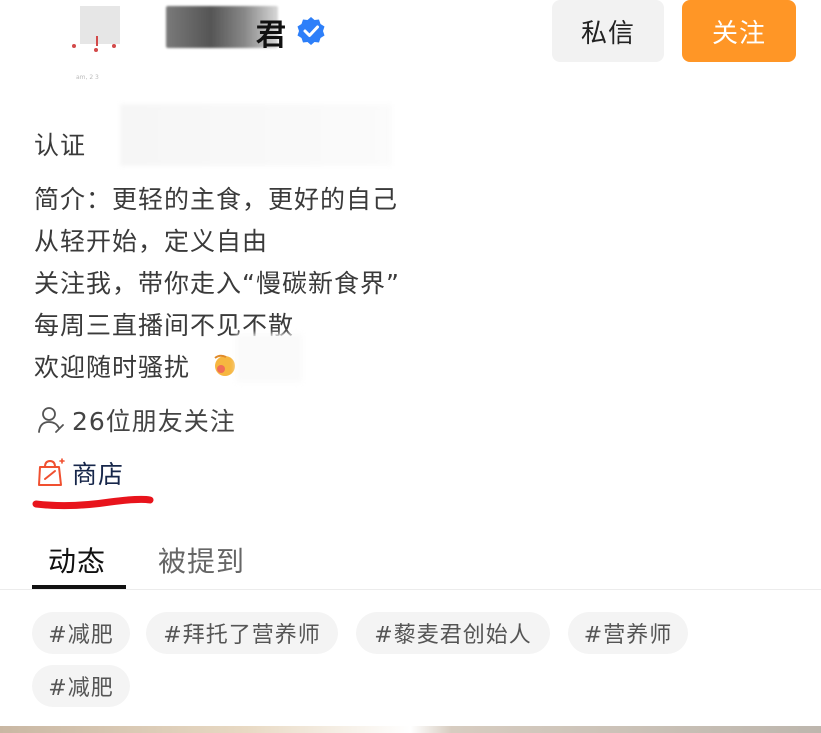  I want to click on avatar-decoration, so click(98, 46).